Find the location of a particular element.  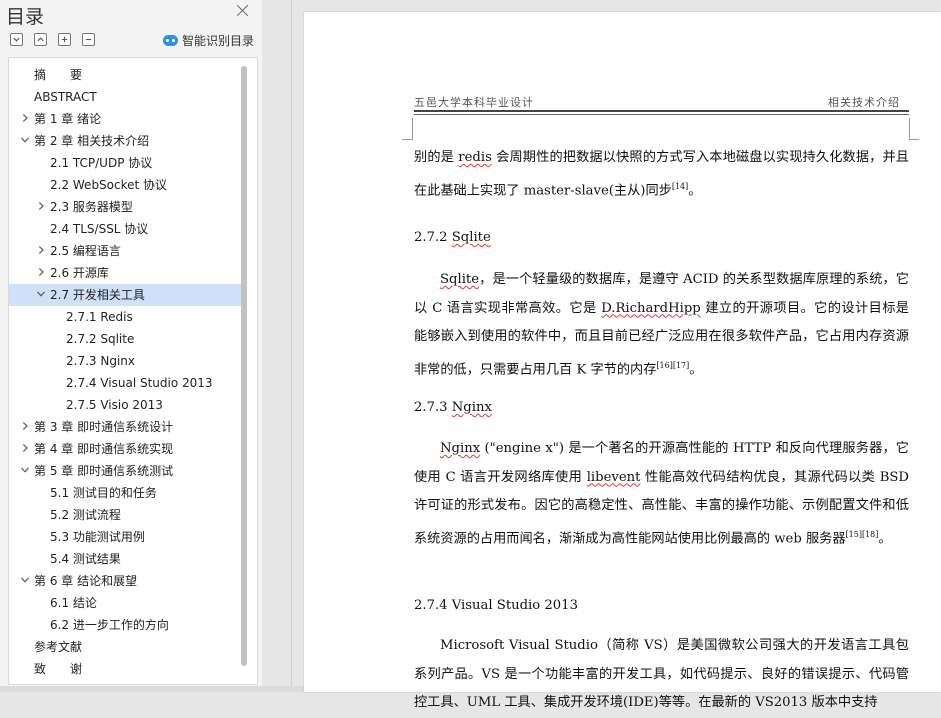

toc-item-label: 2.6 开源库 is located at coordinates (79, 273).